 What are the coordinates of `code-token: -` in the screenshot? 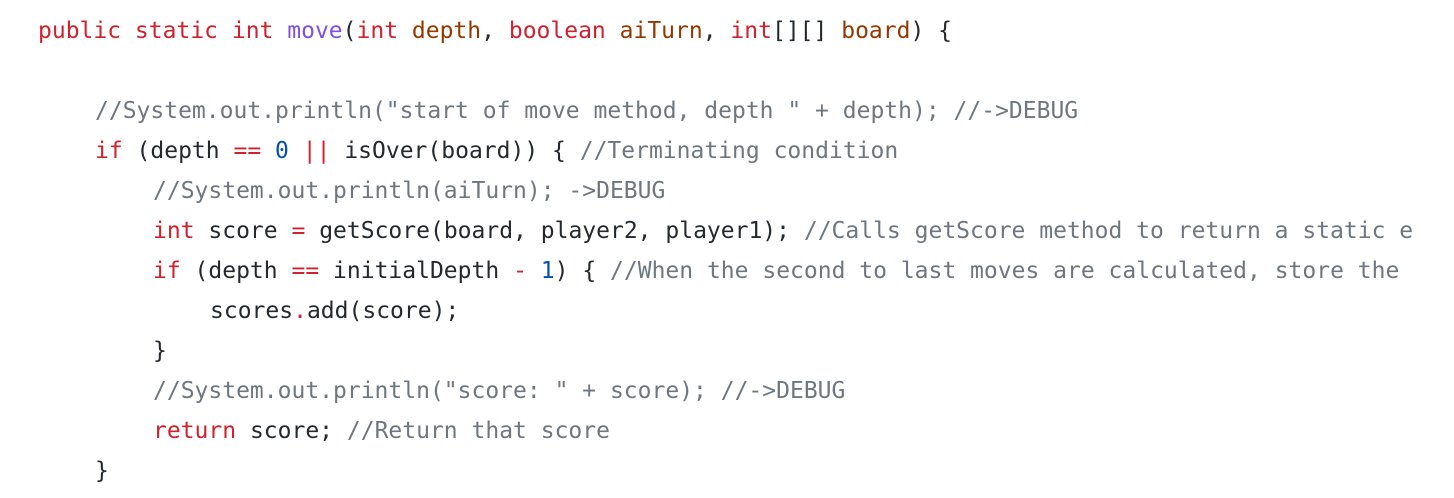 It's located at (520, 271).